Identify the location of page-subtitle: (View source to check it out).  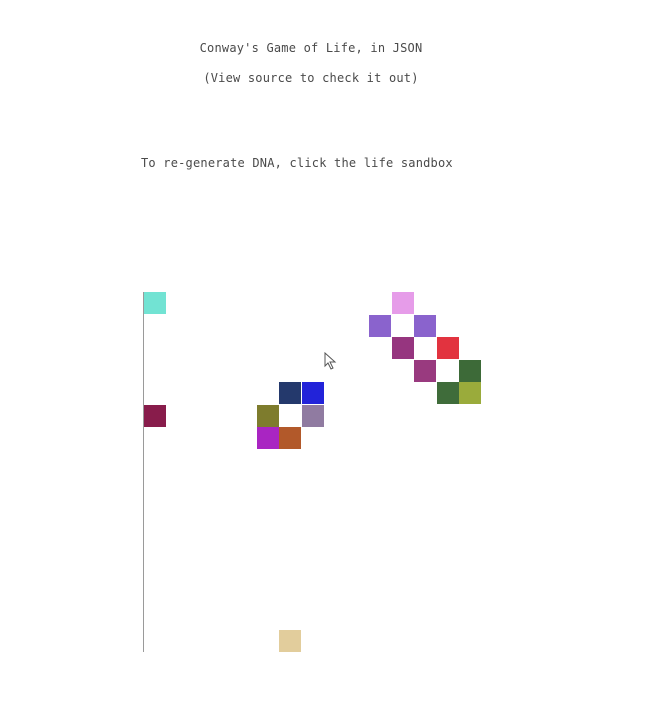
(311, 78).